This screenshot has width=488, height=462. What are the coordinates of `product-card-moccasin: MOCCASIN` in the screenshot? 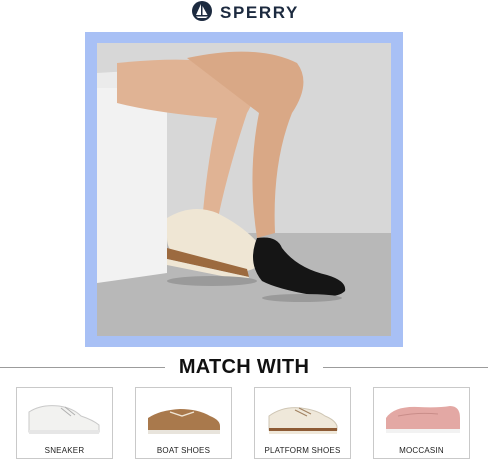 It's located at (421, 423).